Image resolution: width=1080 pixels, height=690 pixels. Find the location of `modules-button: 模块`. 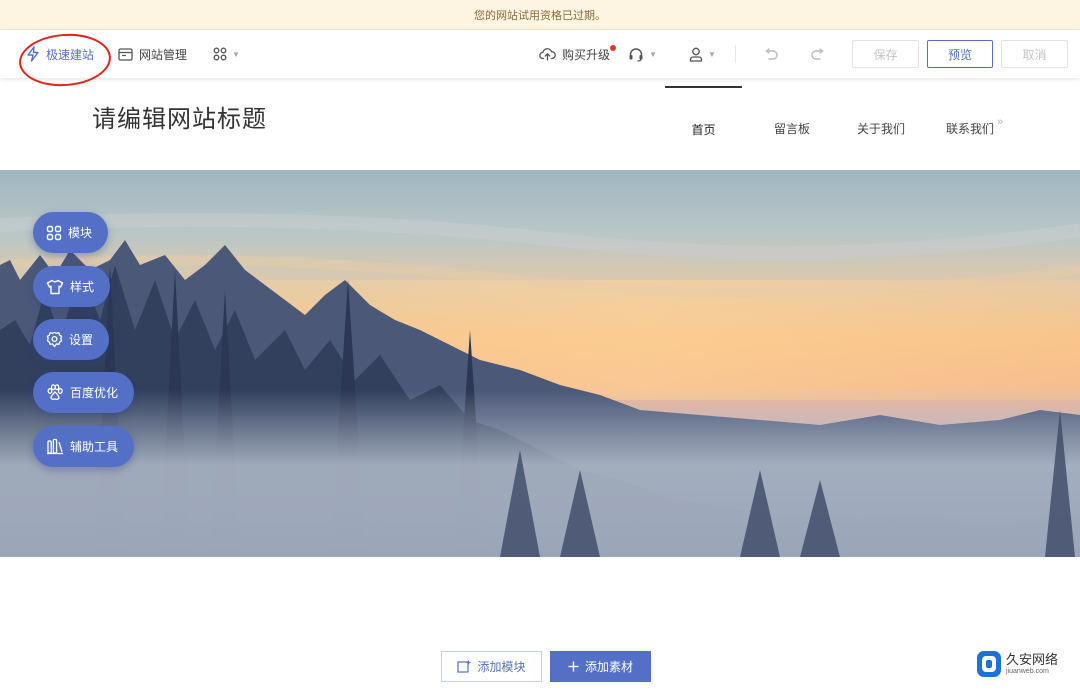

modules-button: 模块 is located at coordinates (71, 232).